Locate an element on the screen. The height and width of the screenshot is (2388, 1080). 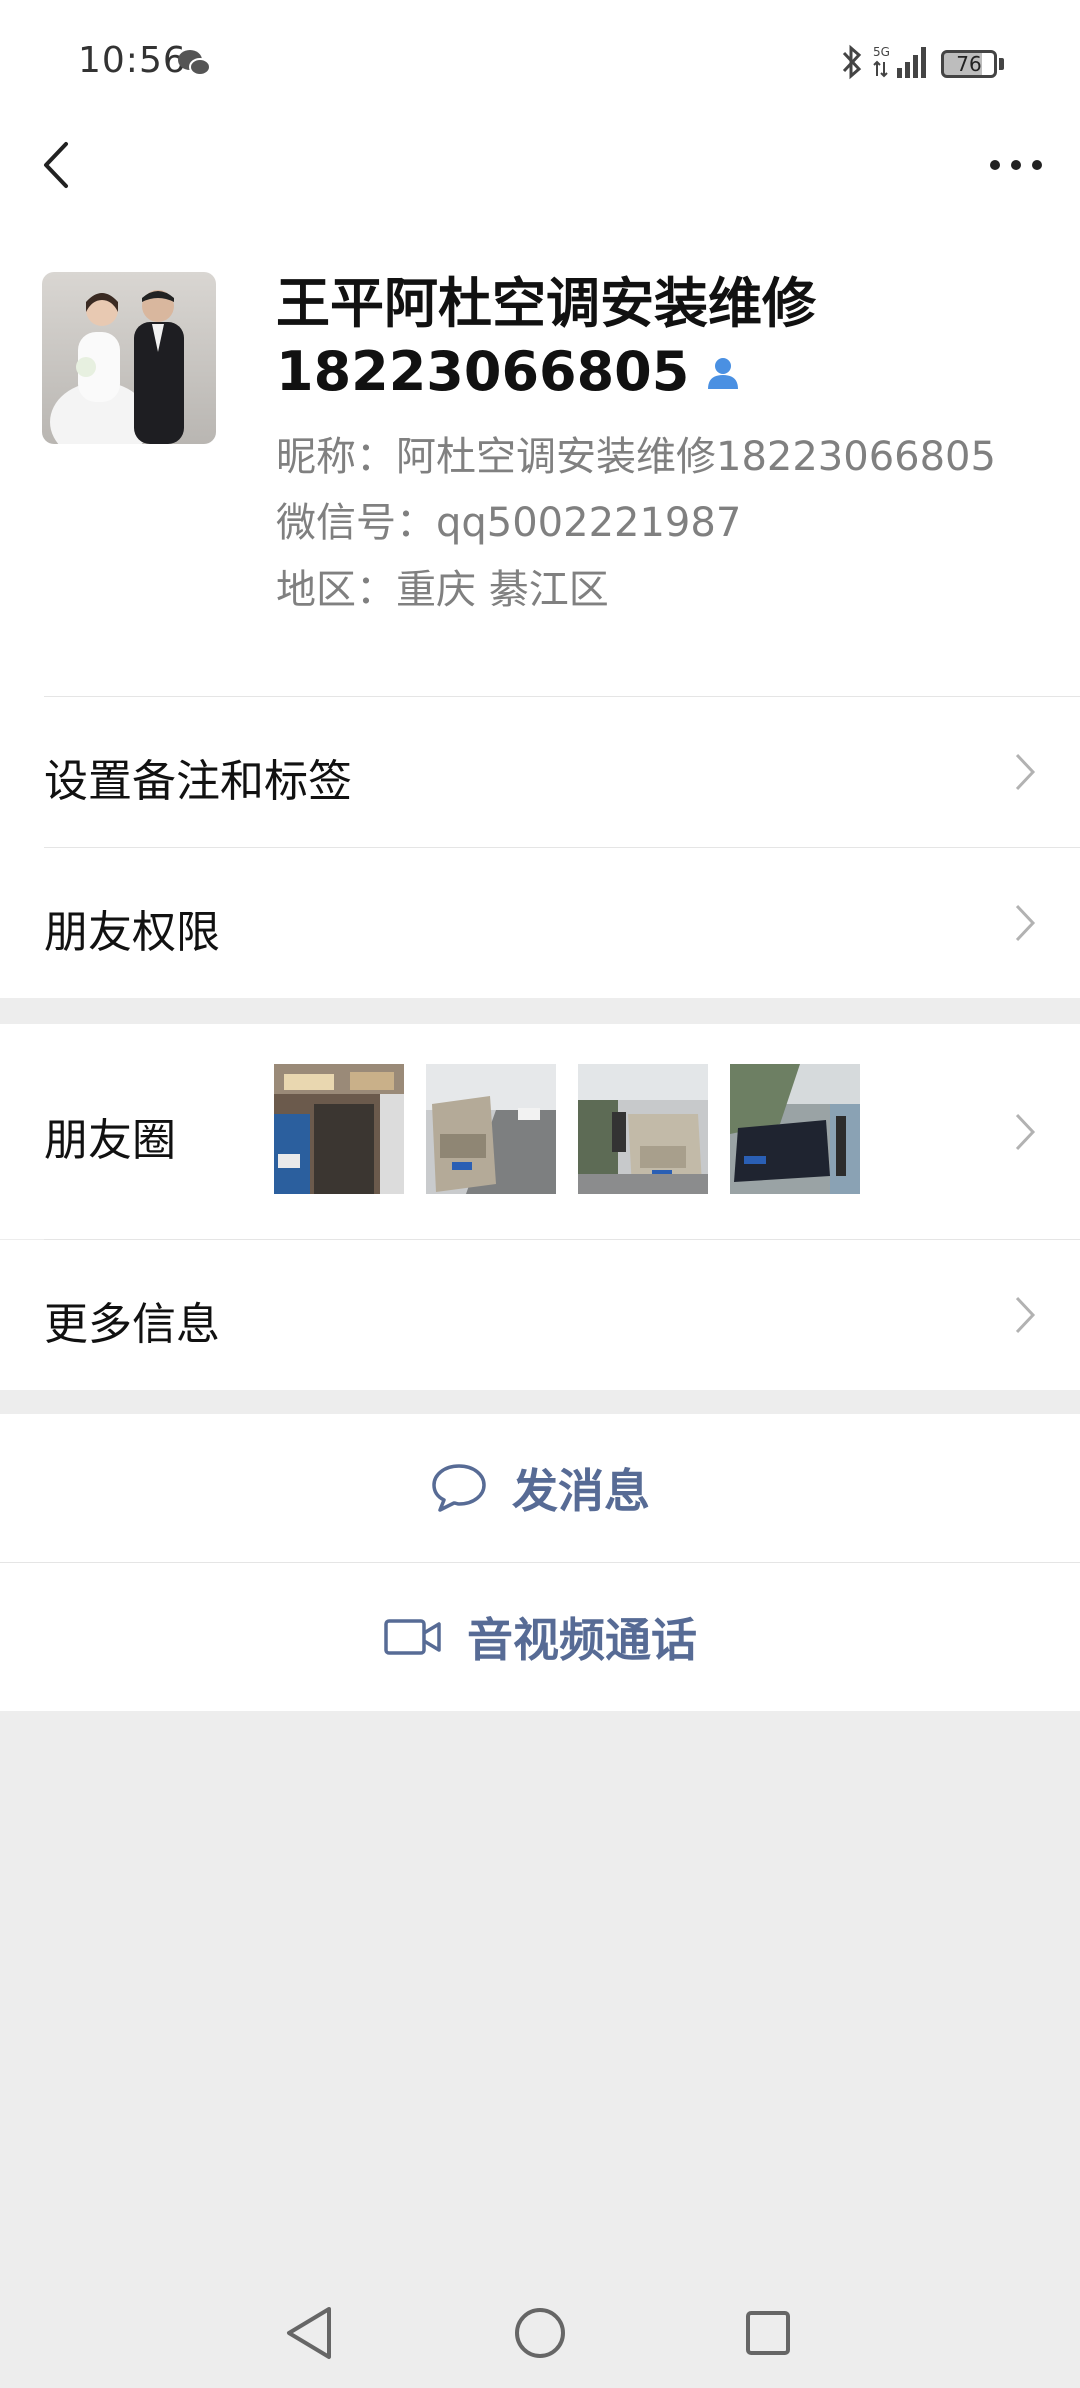
status-bar: 10:56 5G 76 is located at coordinates (540, 63).